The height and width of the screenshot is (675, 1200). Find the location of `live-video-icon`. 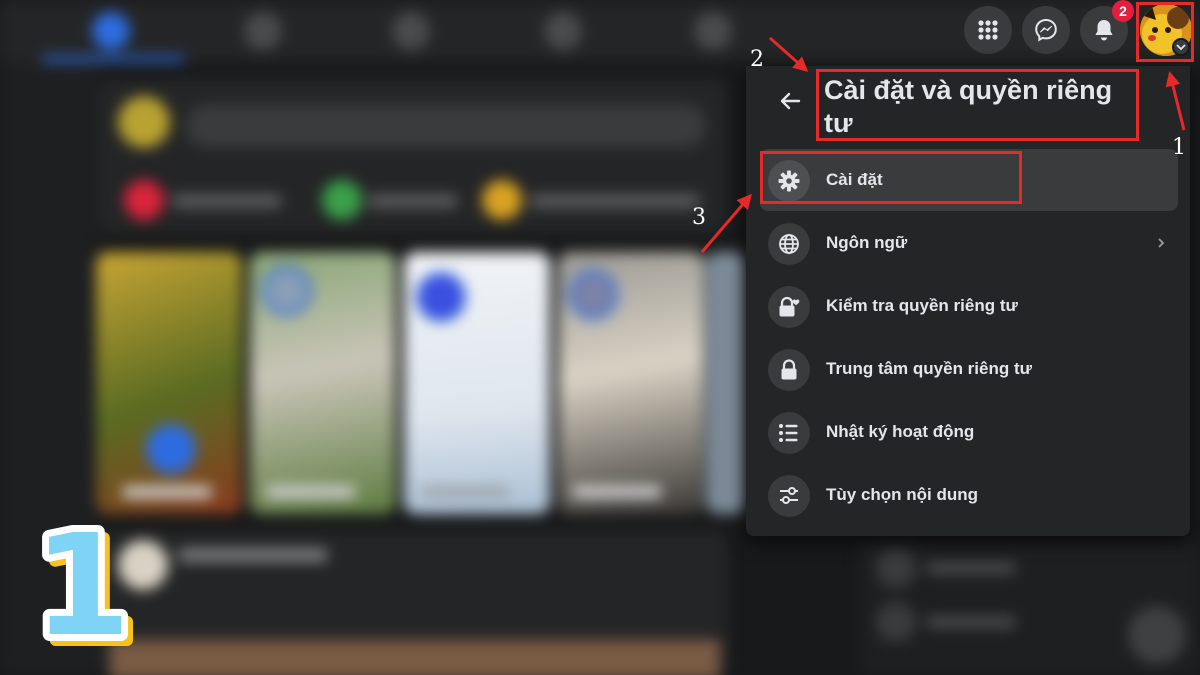

live-video-icon is located at coordinates (144, 200).